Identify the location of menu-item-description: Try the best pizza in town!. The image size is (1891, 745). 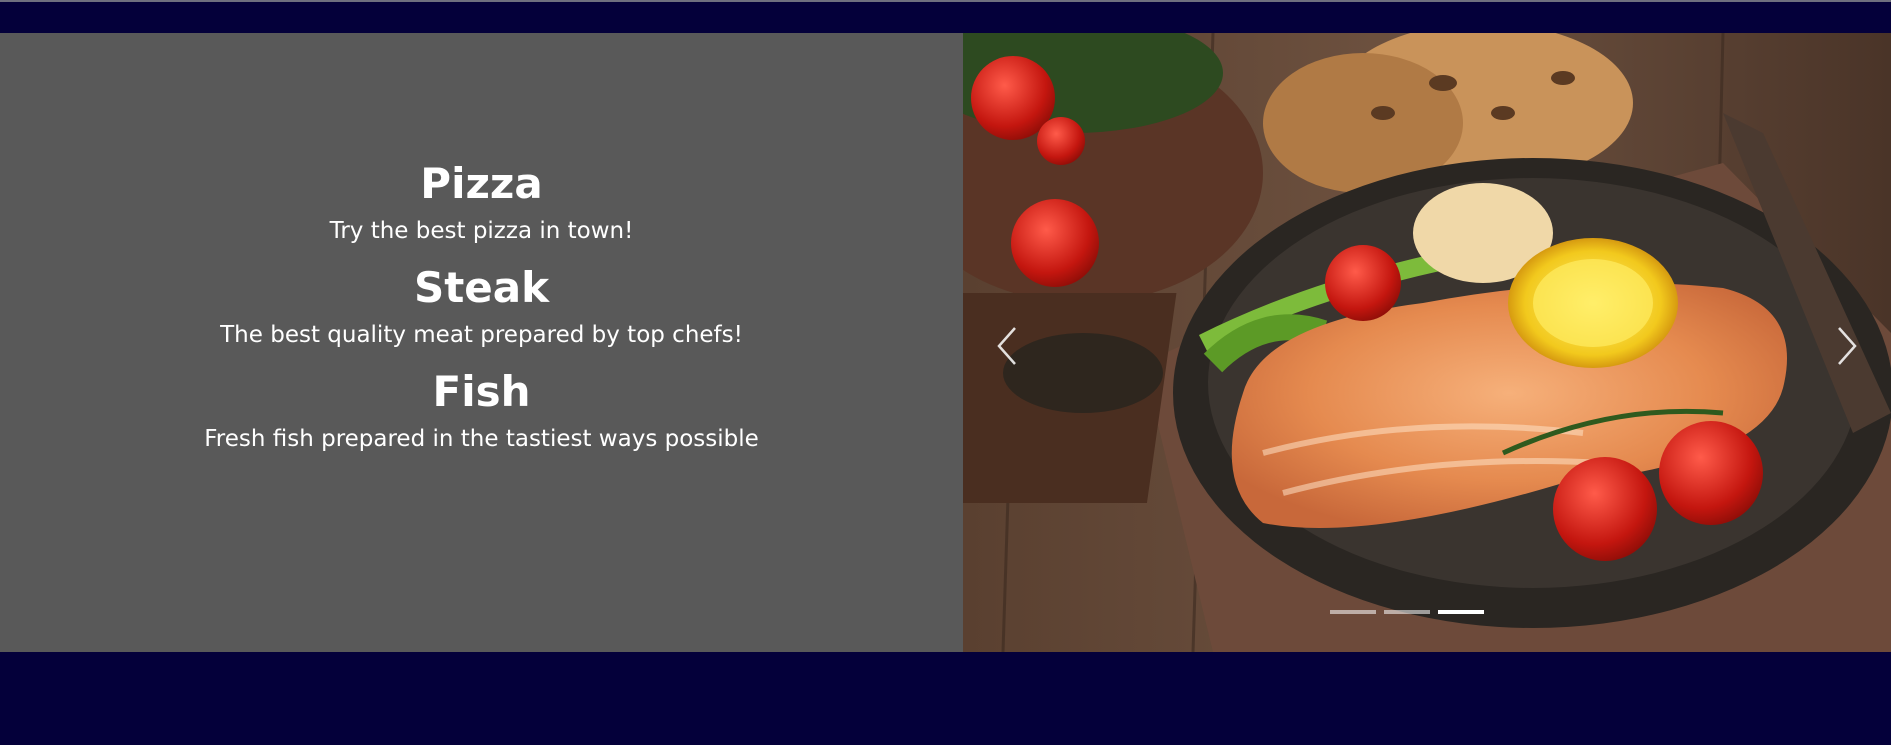
(481, 231).